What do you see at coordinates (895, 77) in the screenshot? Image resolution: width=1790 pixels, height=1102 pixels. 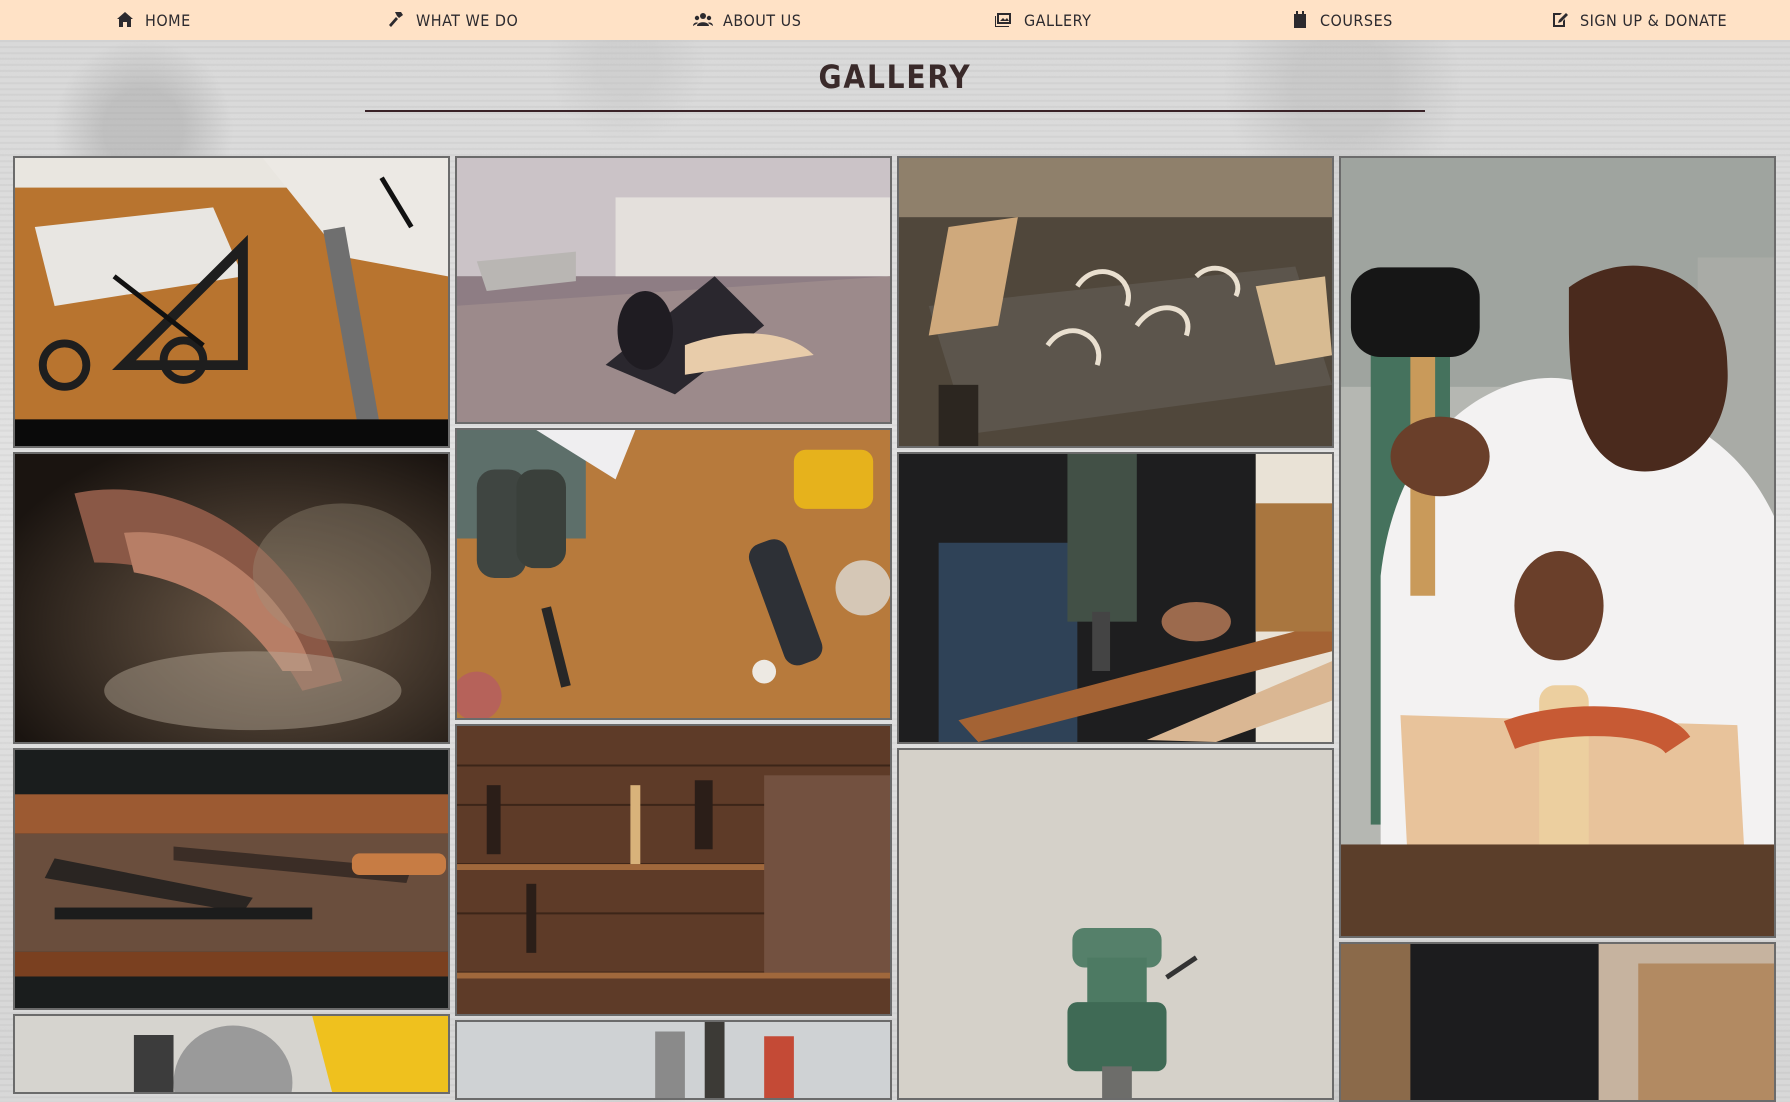 I see `page-title: GALLERY` at bounding box center [895, 77].